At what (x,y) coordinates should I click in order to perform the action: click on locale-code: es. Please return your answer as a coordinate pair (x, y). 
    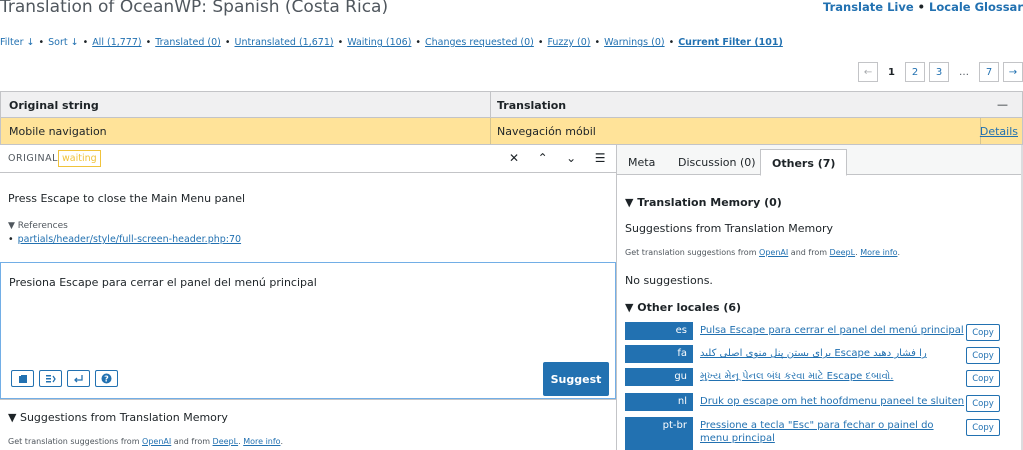
    Looking at the image, I should click on (659, 331).